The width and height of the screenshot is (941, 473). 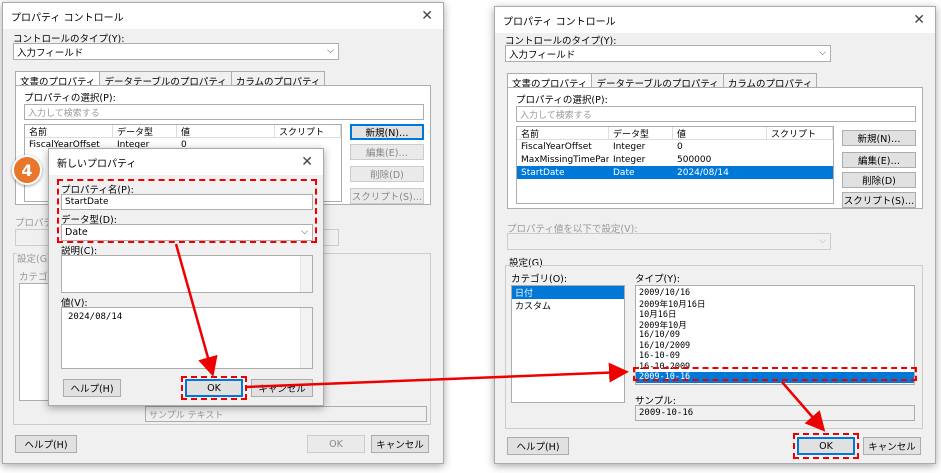 What do you see at coordinates (196, 310) in the screenshot?
I see `arrow-to-ok` at bounding box center [196, 310].